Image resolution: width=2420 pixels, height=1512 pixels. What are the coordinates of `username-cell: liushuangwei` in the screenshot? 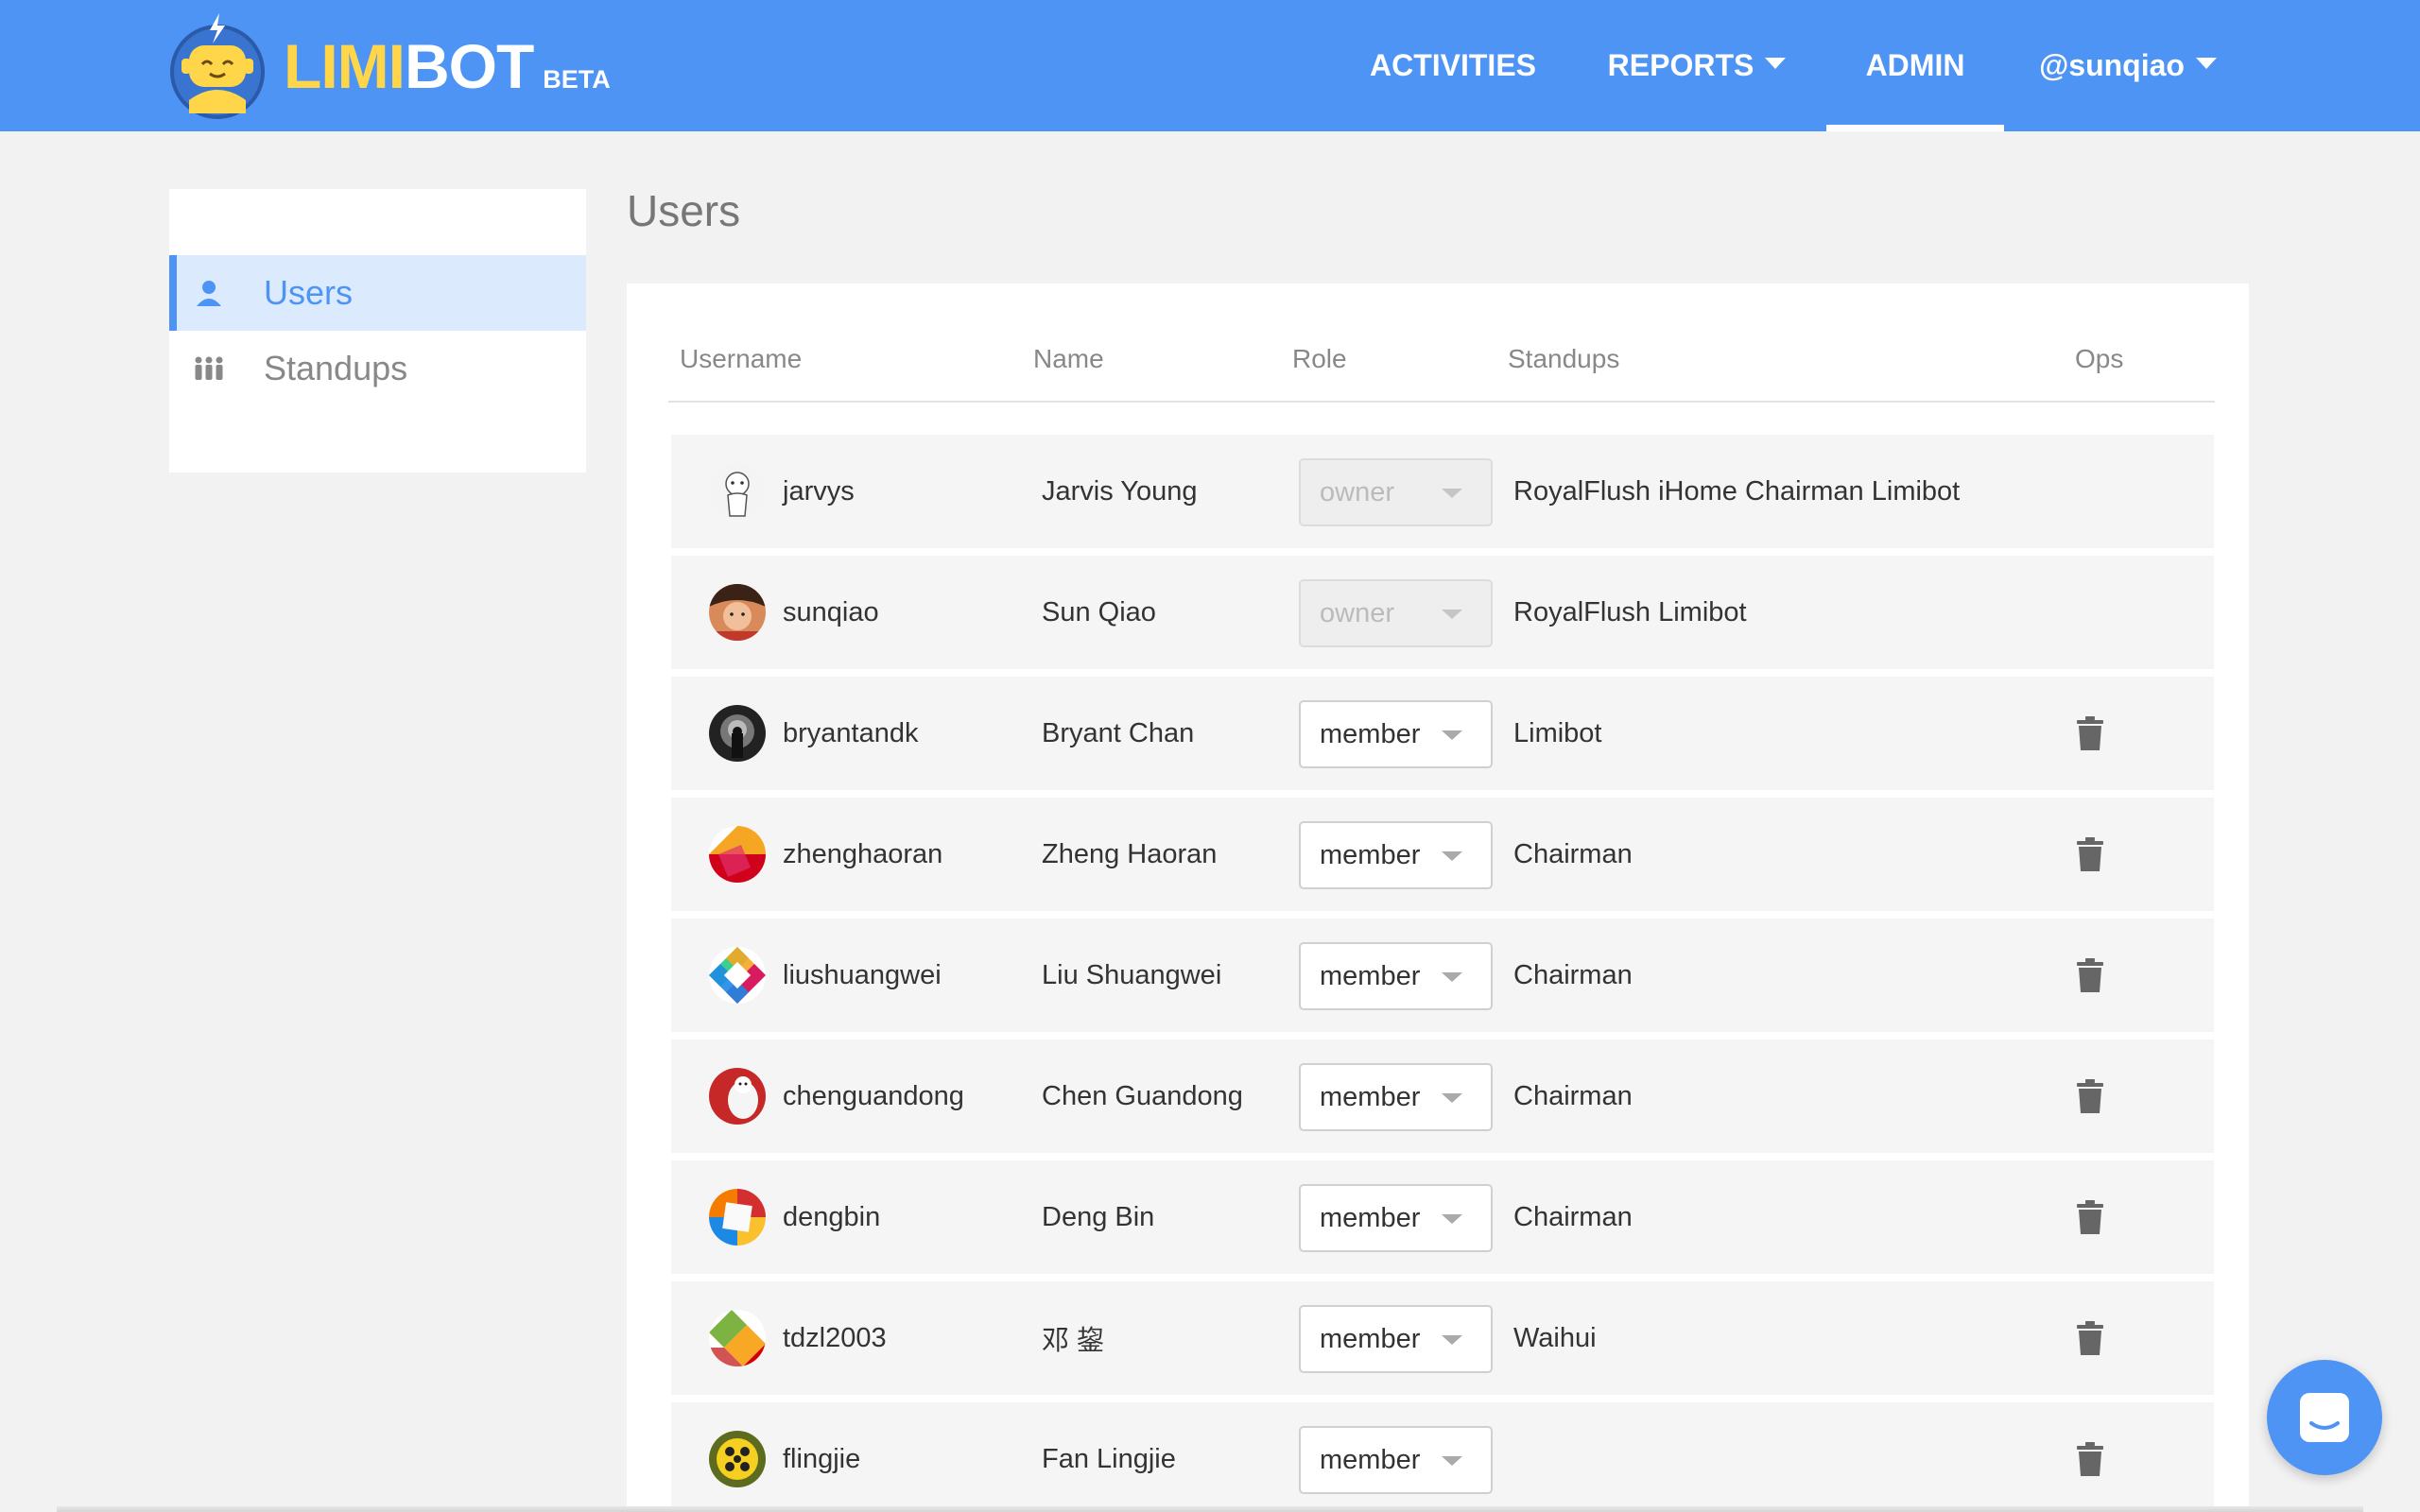 It's located at (863, 974).